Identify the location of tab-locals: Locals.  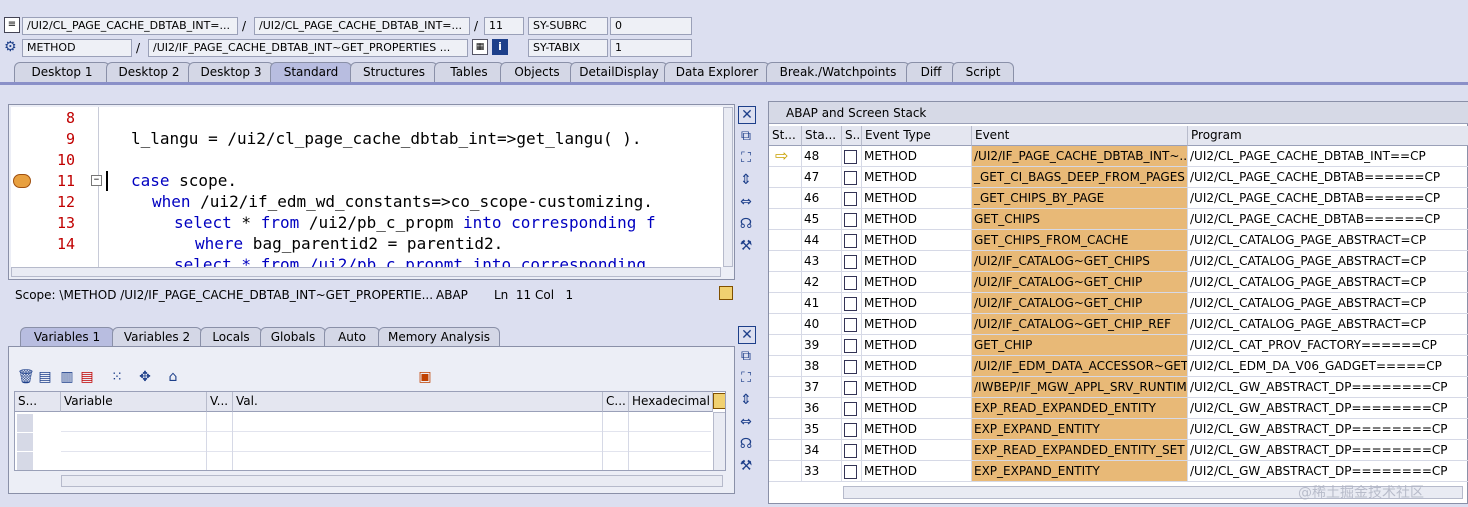
(231, 337).